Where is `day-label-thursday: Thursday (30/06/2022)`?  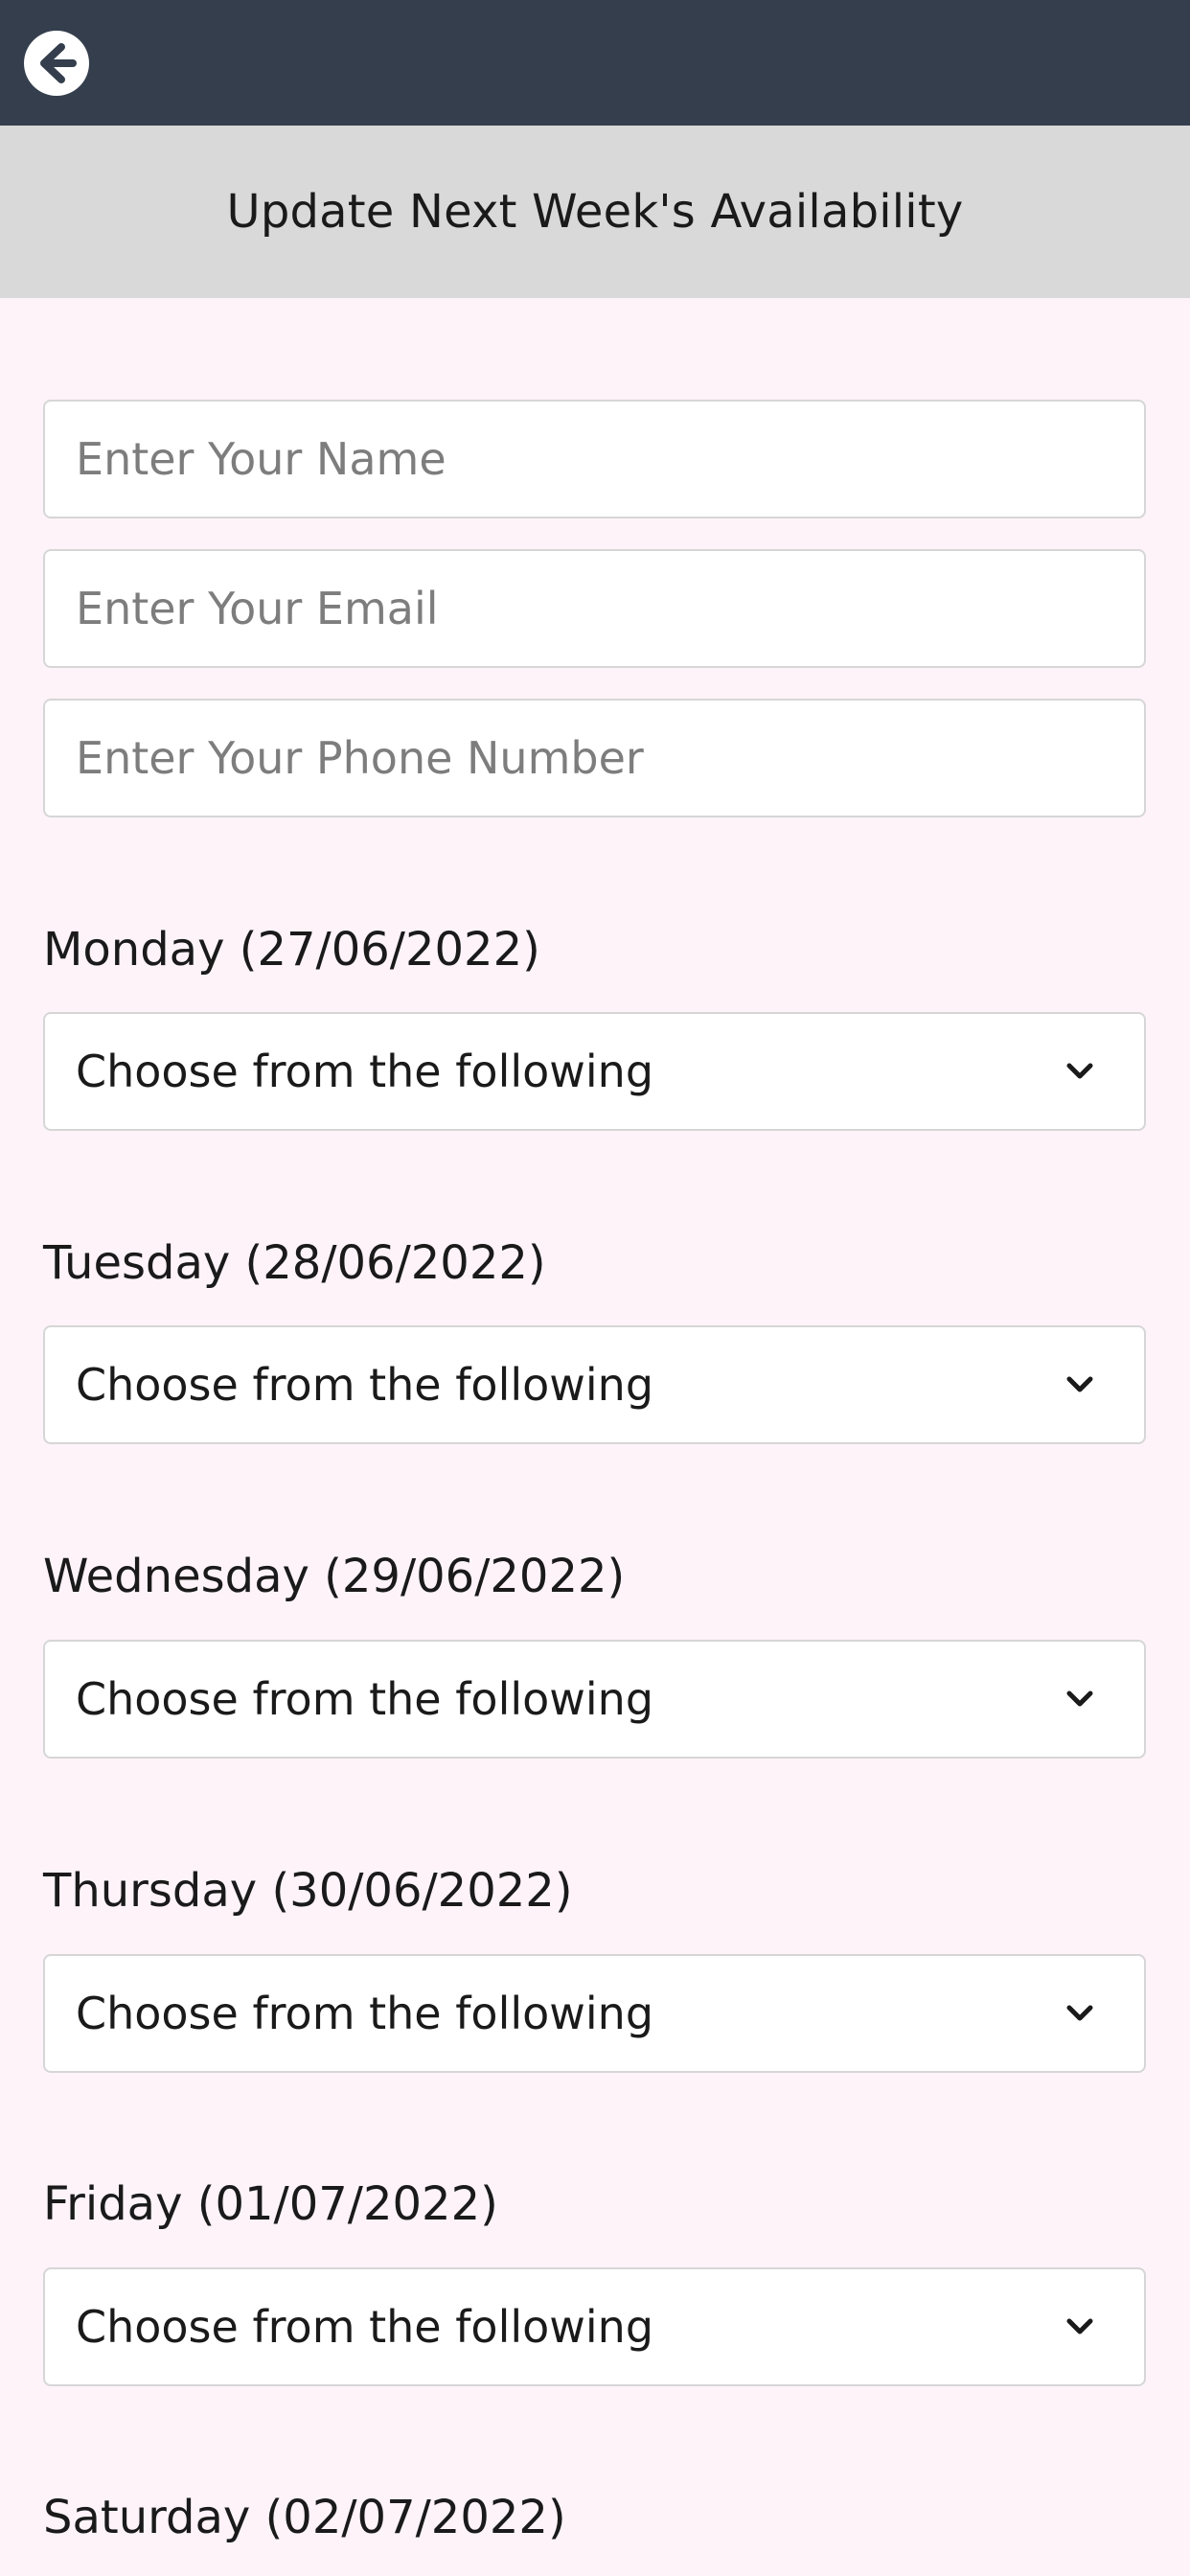
day-label-thursday: Thursday (30/06/2022) is located at coordinates (308, 1891).